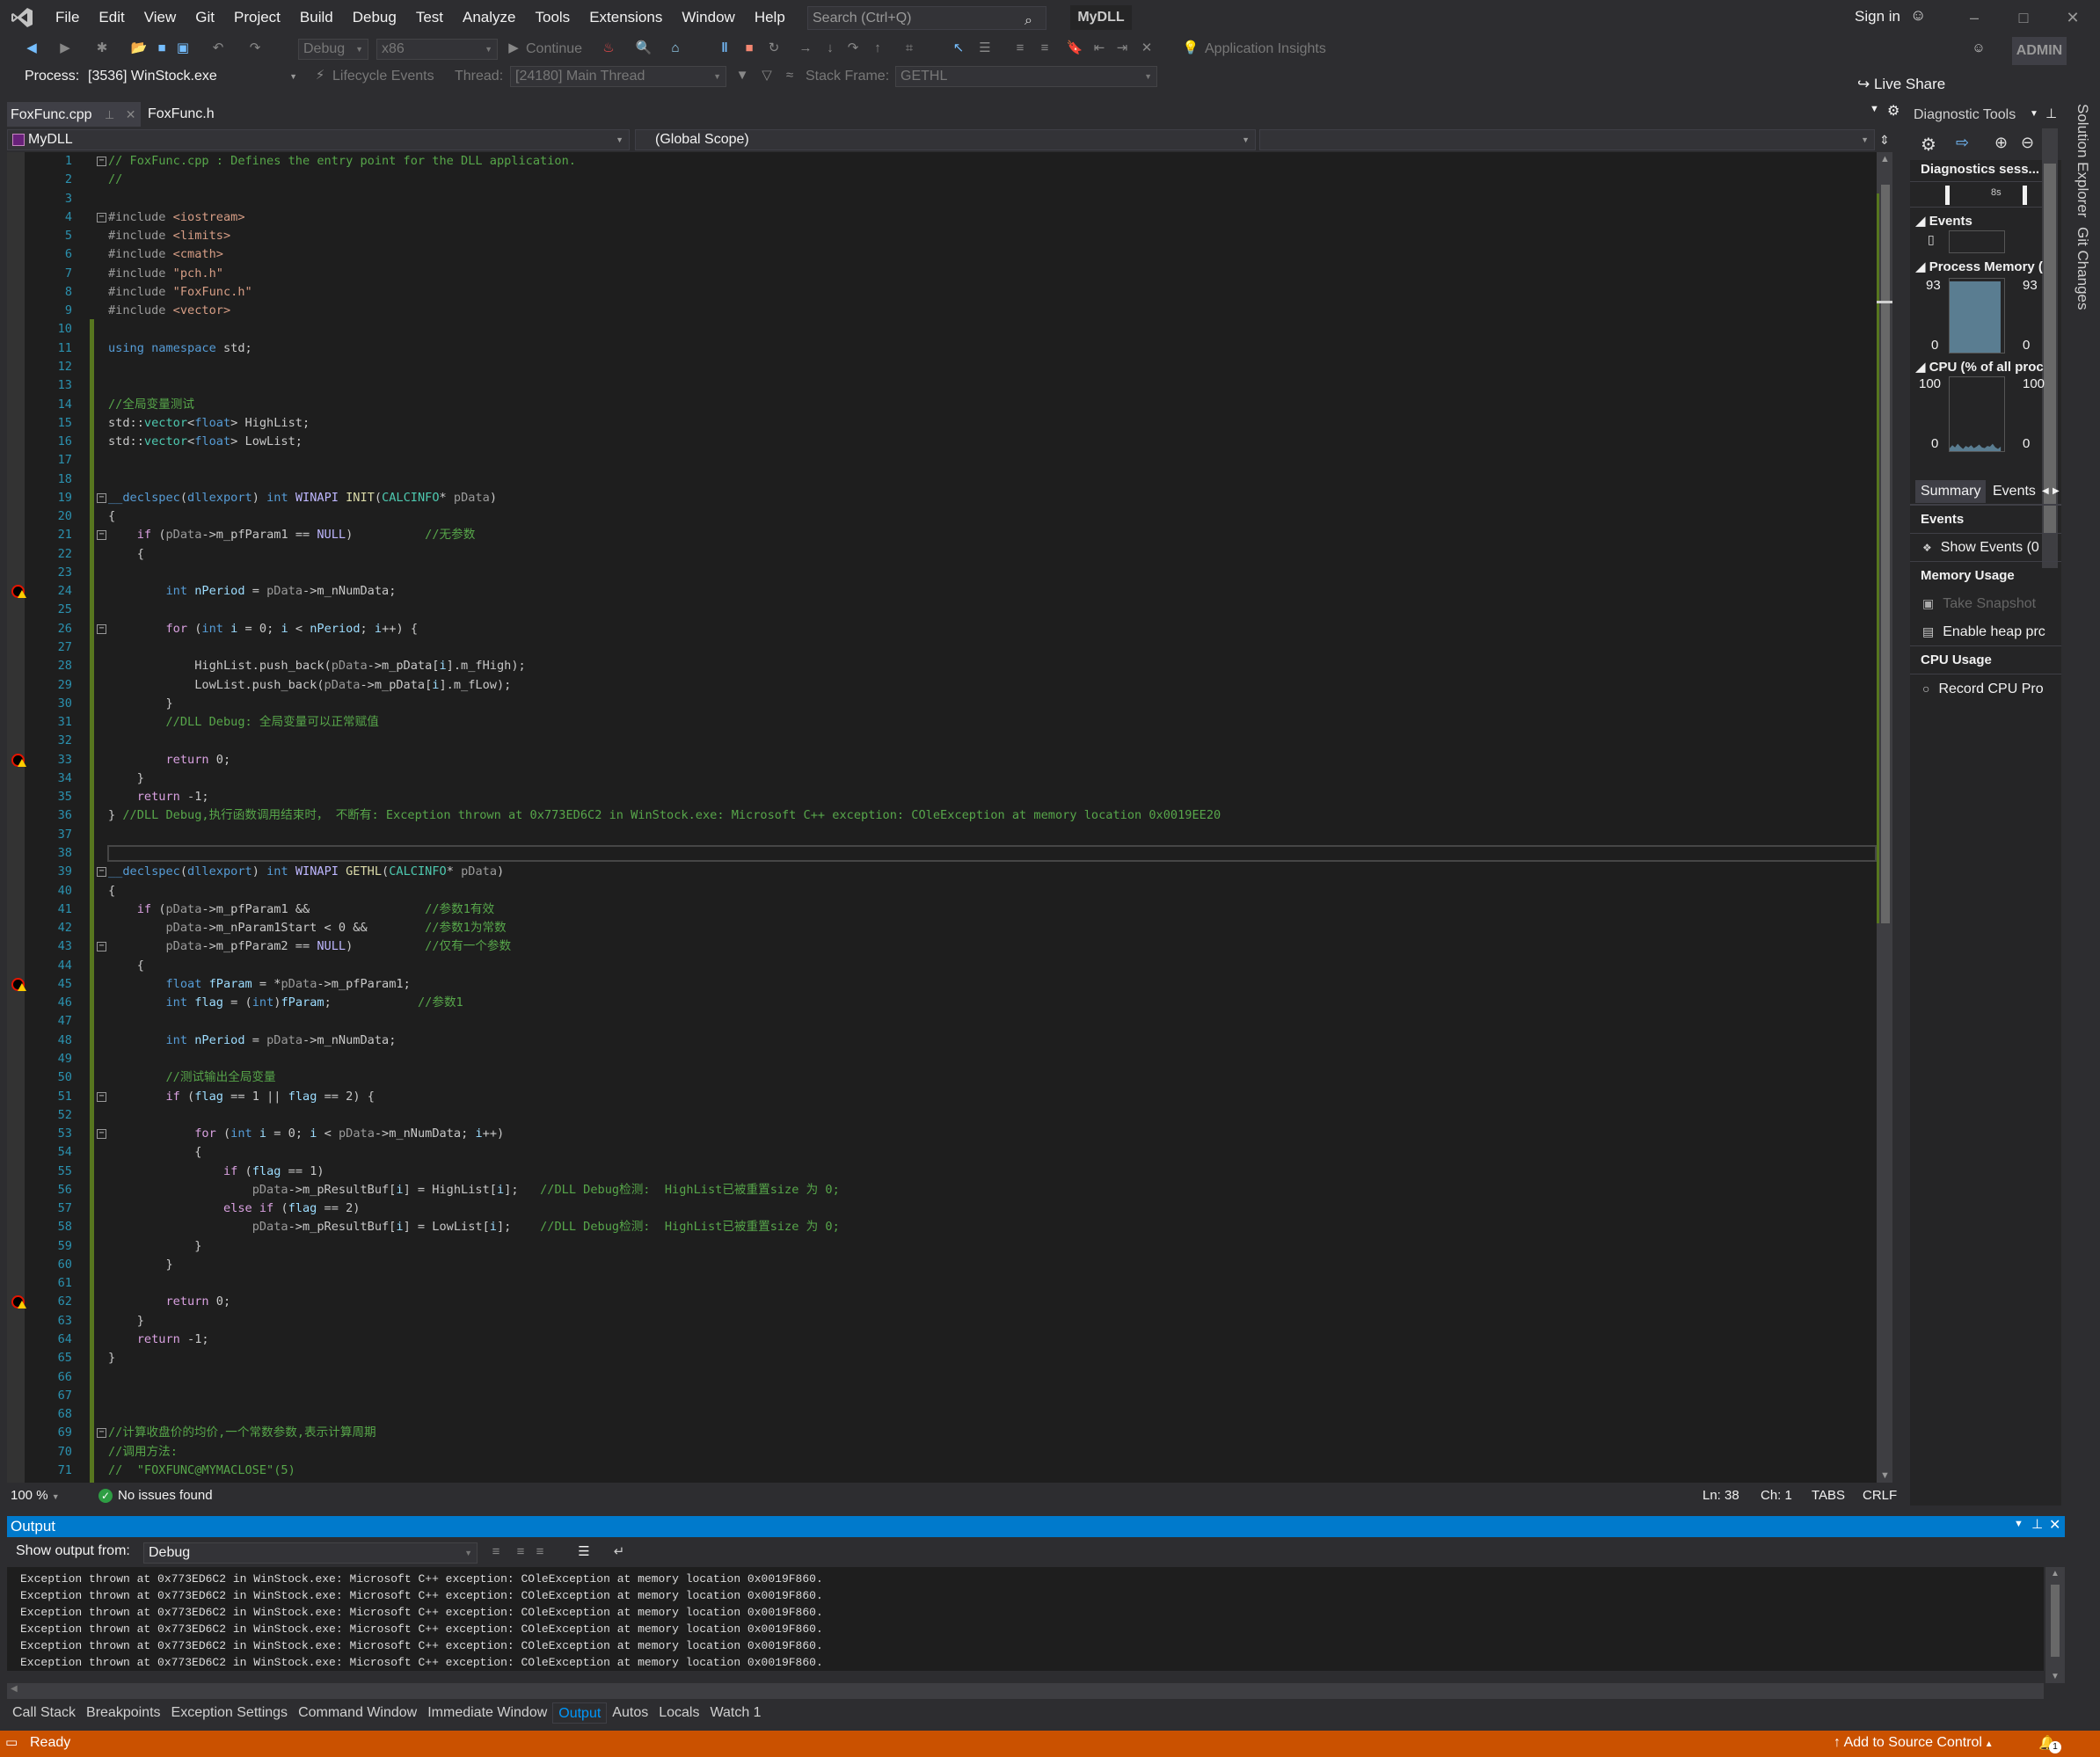 The image size is (2100, 1757). What do you see at coordinates (939, 778) in the screenshot?
I see `code-line: 34 }` at bounding box center [939, 778].